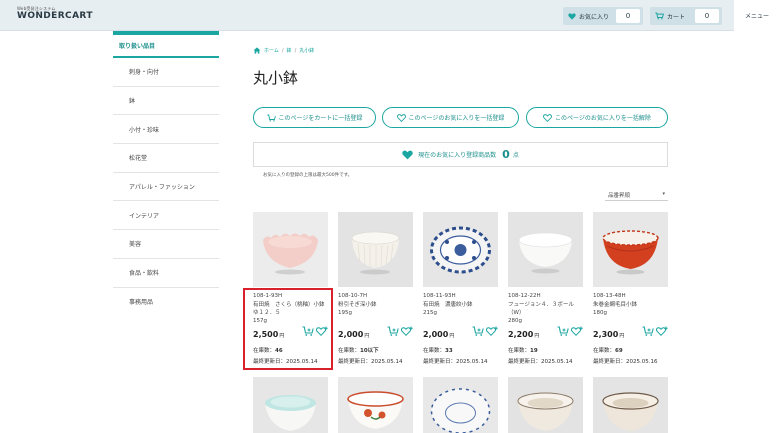 This screenshot has height=433, width=780. What do you see at coordinates (390, 15) in the screenshot?
I see `top-header: Web受発注システム WONDERCART お気に入り 0 カート 0 メニュー` at bounding box center [390, 15].